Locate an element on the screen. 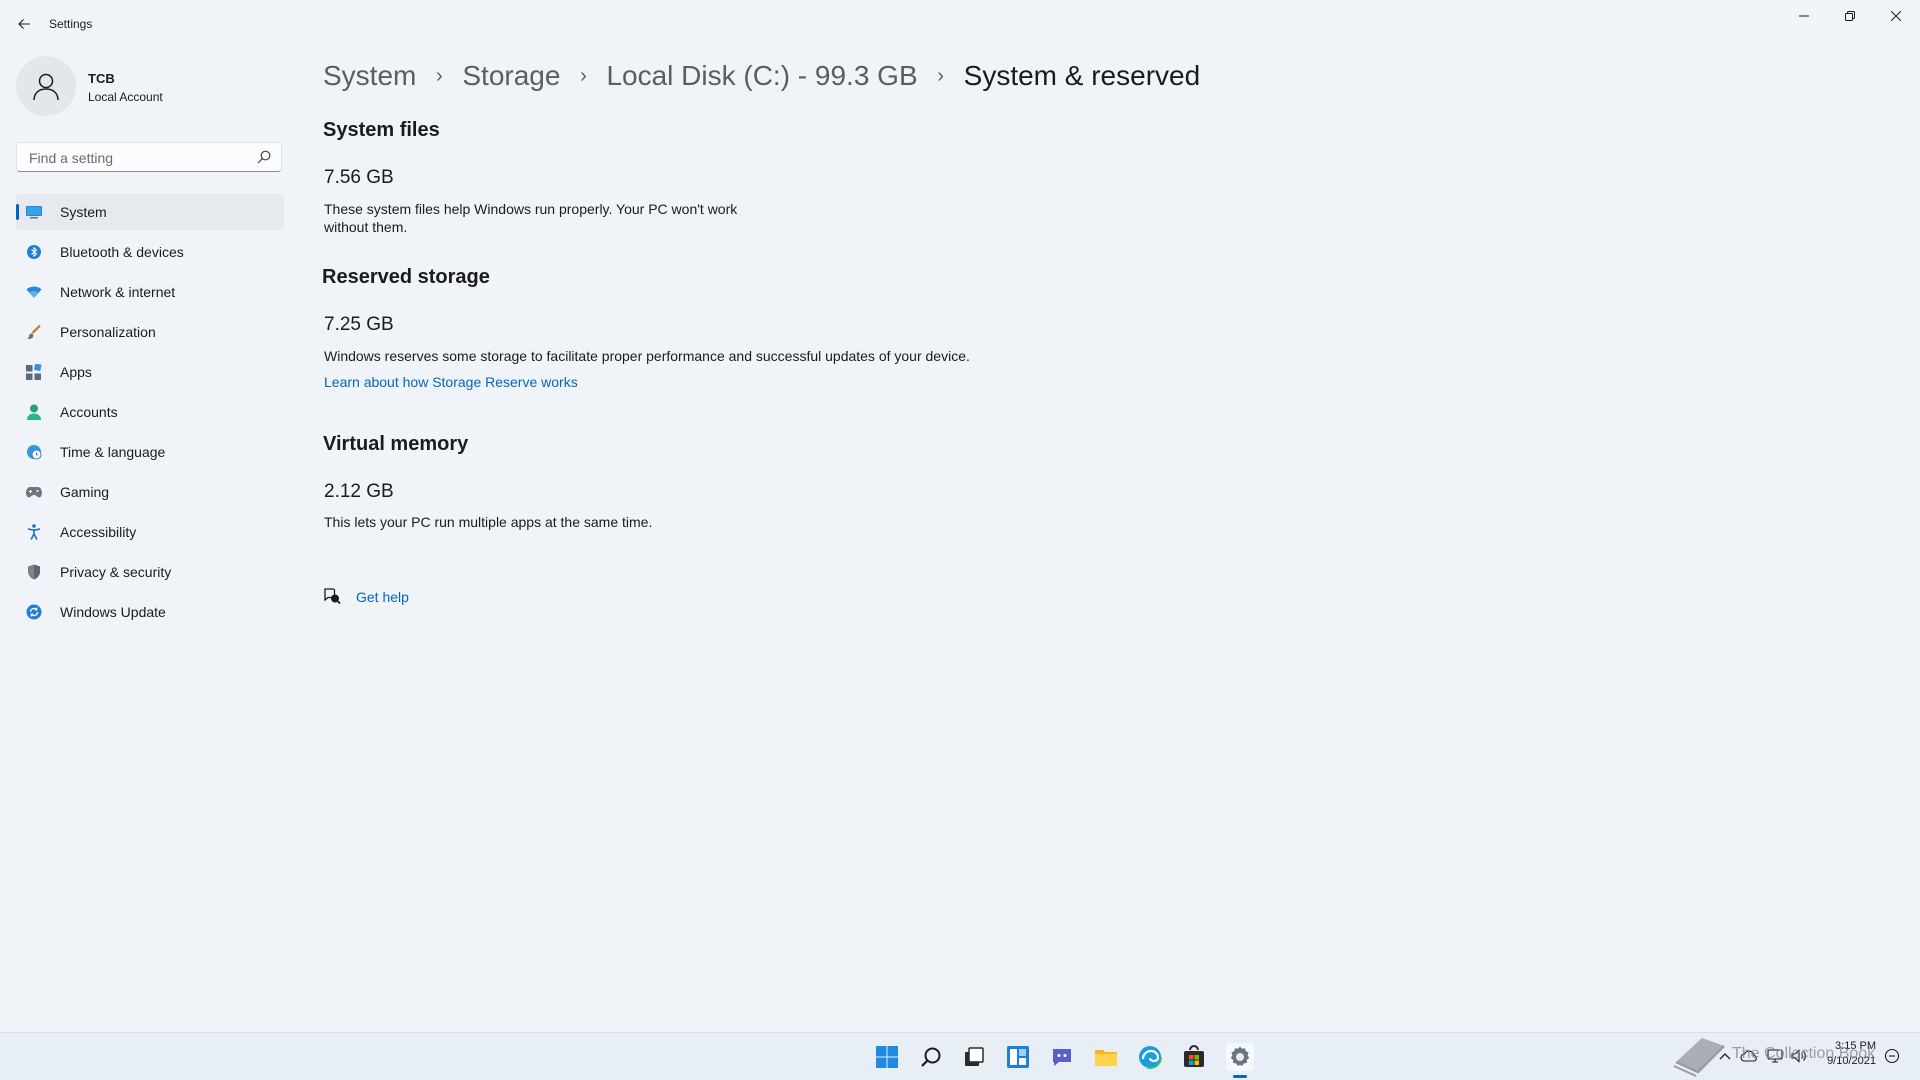 The image size is (1920, 1080). minimize-button is located at coordinates (1804, 16).